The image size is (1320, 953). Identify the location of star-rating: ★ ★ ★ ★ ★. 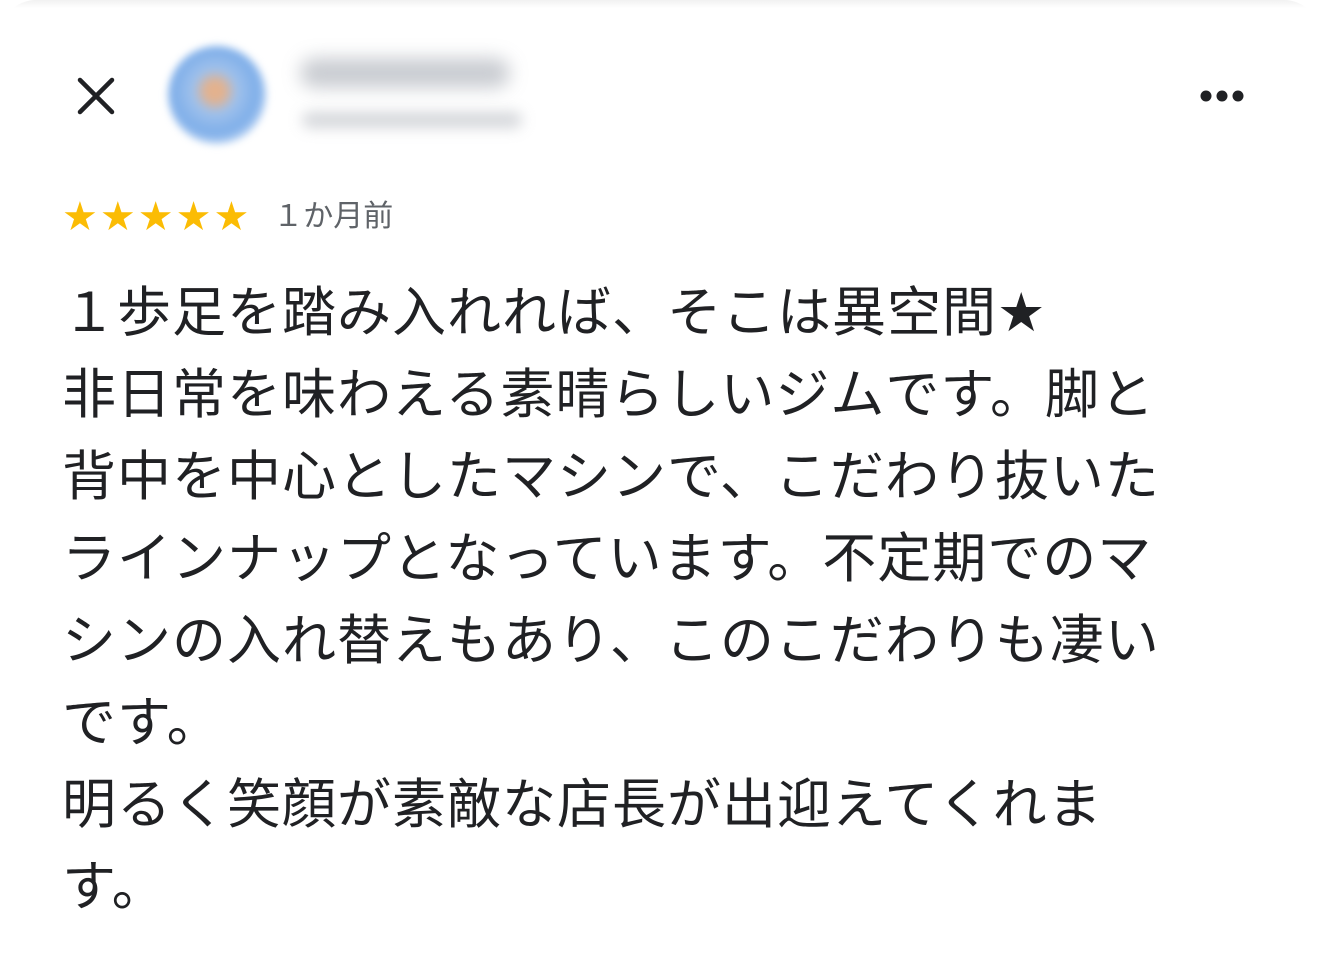
(155, 217).